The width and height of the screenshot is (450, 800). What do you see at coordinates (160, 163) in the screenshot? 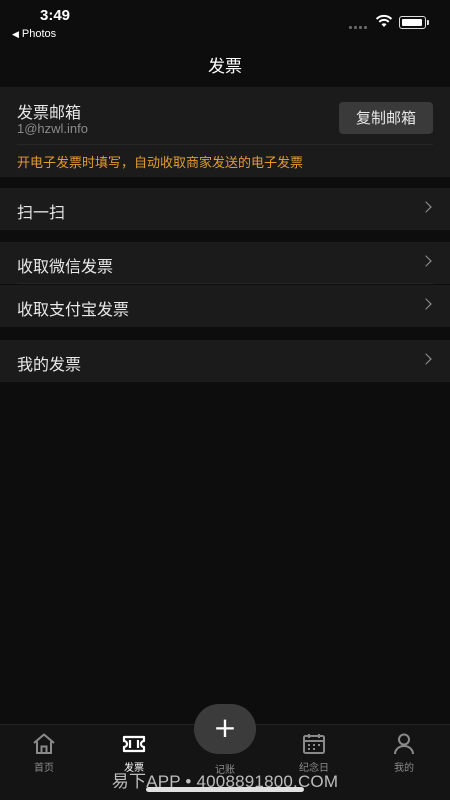
I see `invoice-mail-tip: 开电子发票时填写，自动收取商家发送的电子发票` at bounding box center [160, 163].